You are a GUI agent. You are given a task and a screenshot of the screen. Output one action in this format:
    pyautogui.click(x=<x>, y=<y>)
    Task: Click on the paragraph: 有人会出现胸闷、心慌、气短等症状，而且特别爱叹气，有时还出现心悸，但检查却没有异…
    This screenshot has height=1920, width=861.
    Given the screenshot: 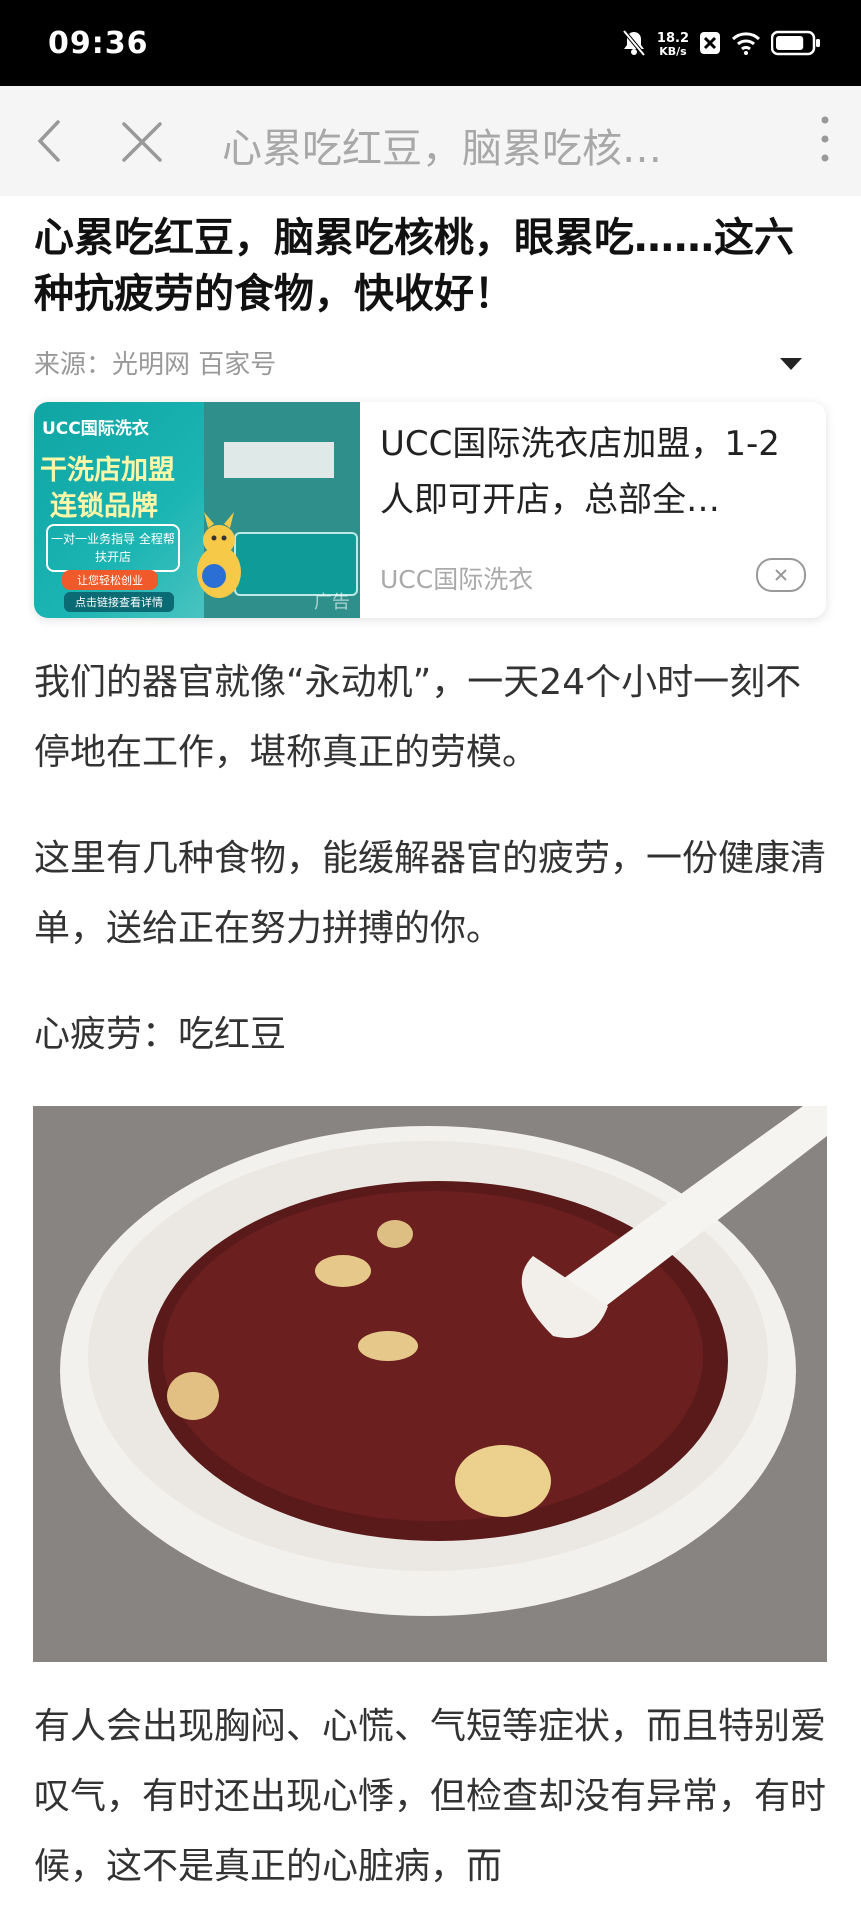 What is the action you would take?
    pyautogui.click(x=430, y=1796)
    